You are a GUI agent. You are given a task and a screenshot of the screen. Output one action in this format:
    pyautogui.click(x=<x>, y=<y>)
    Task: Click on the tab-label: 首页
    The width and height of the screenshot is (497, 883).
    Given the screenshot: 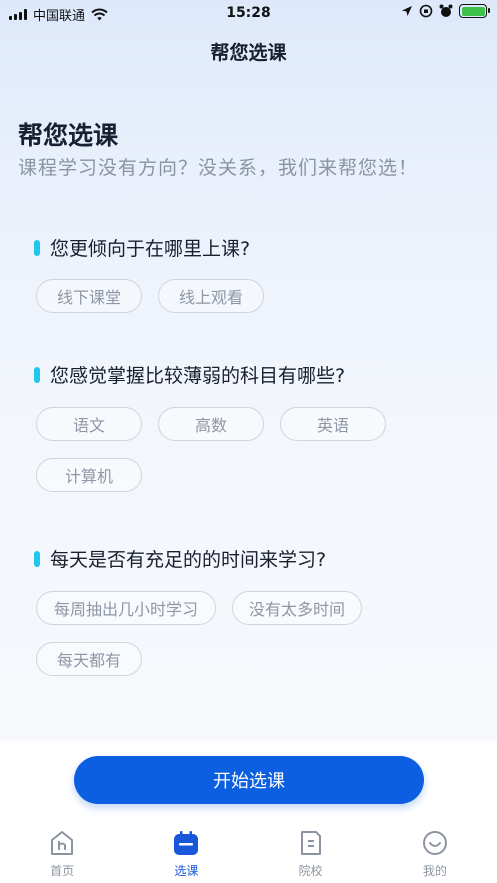 What is the action you would take?
    pyautogui.click(x=62, y=871)
    